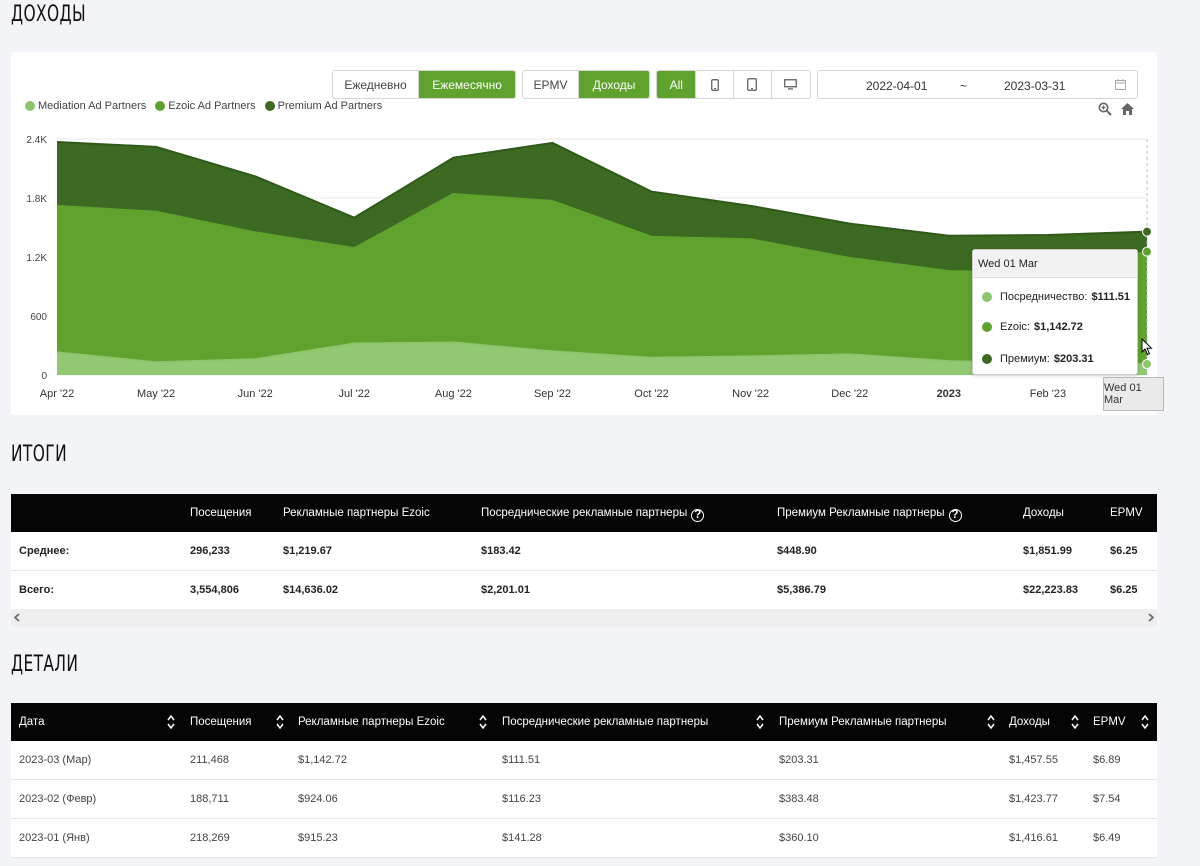 Image resolution: width=1200 pixels, height=866 pixels. What do you see at coordinates (1032, 327) in the screenshot?
I see `tooltip-row-ezoic: Ezoic: $1,142.72` at bounding box center [1032, 327].